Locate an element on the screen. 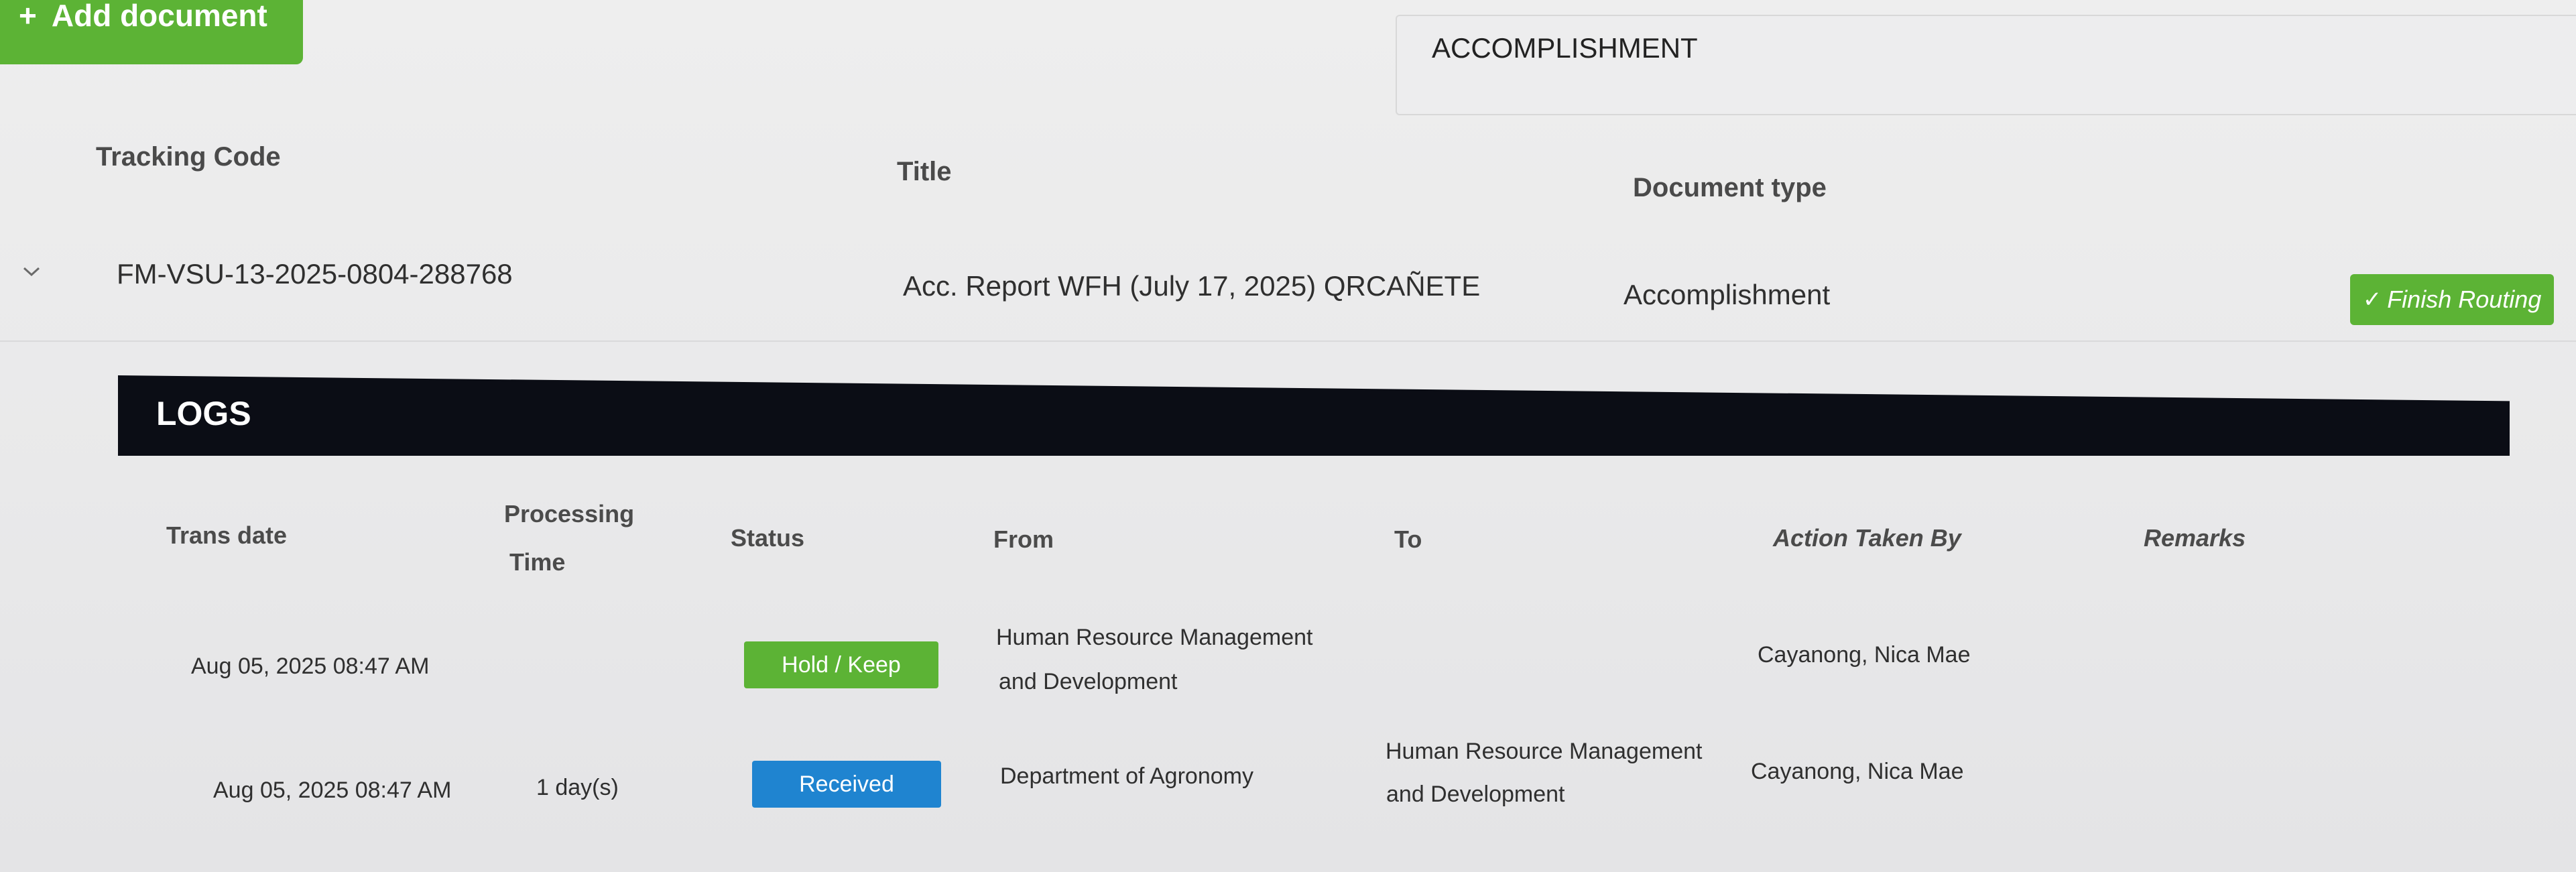  add-document-label: Add document is located at coordinates (159, 16).